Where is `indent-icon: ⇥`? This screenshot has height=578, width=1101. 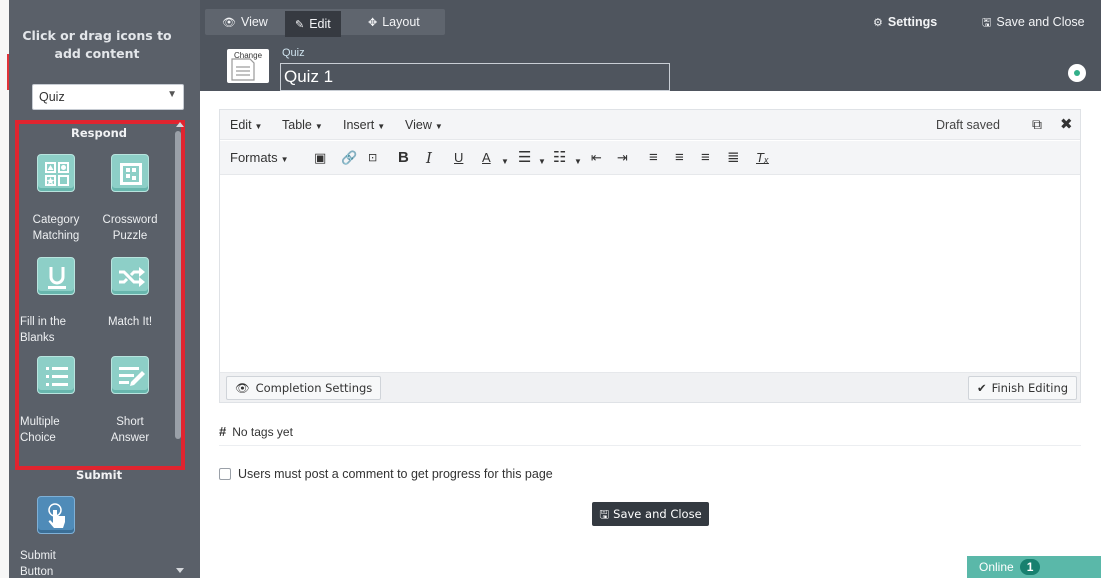 indent-icon: ⇥ is located at coordinates (622, 158).